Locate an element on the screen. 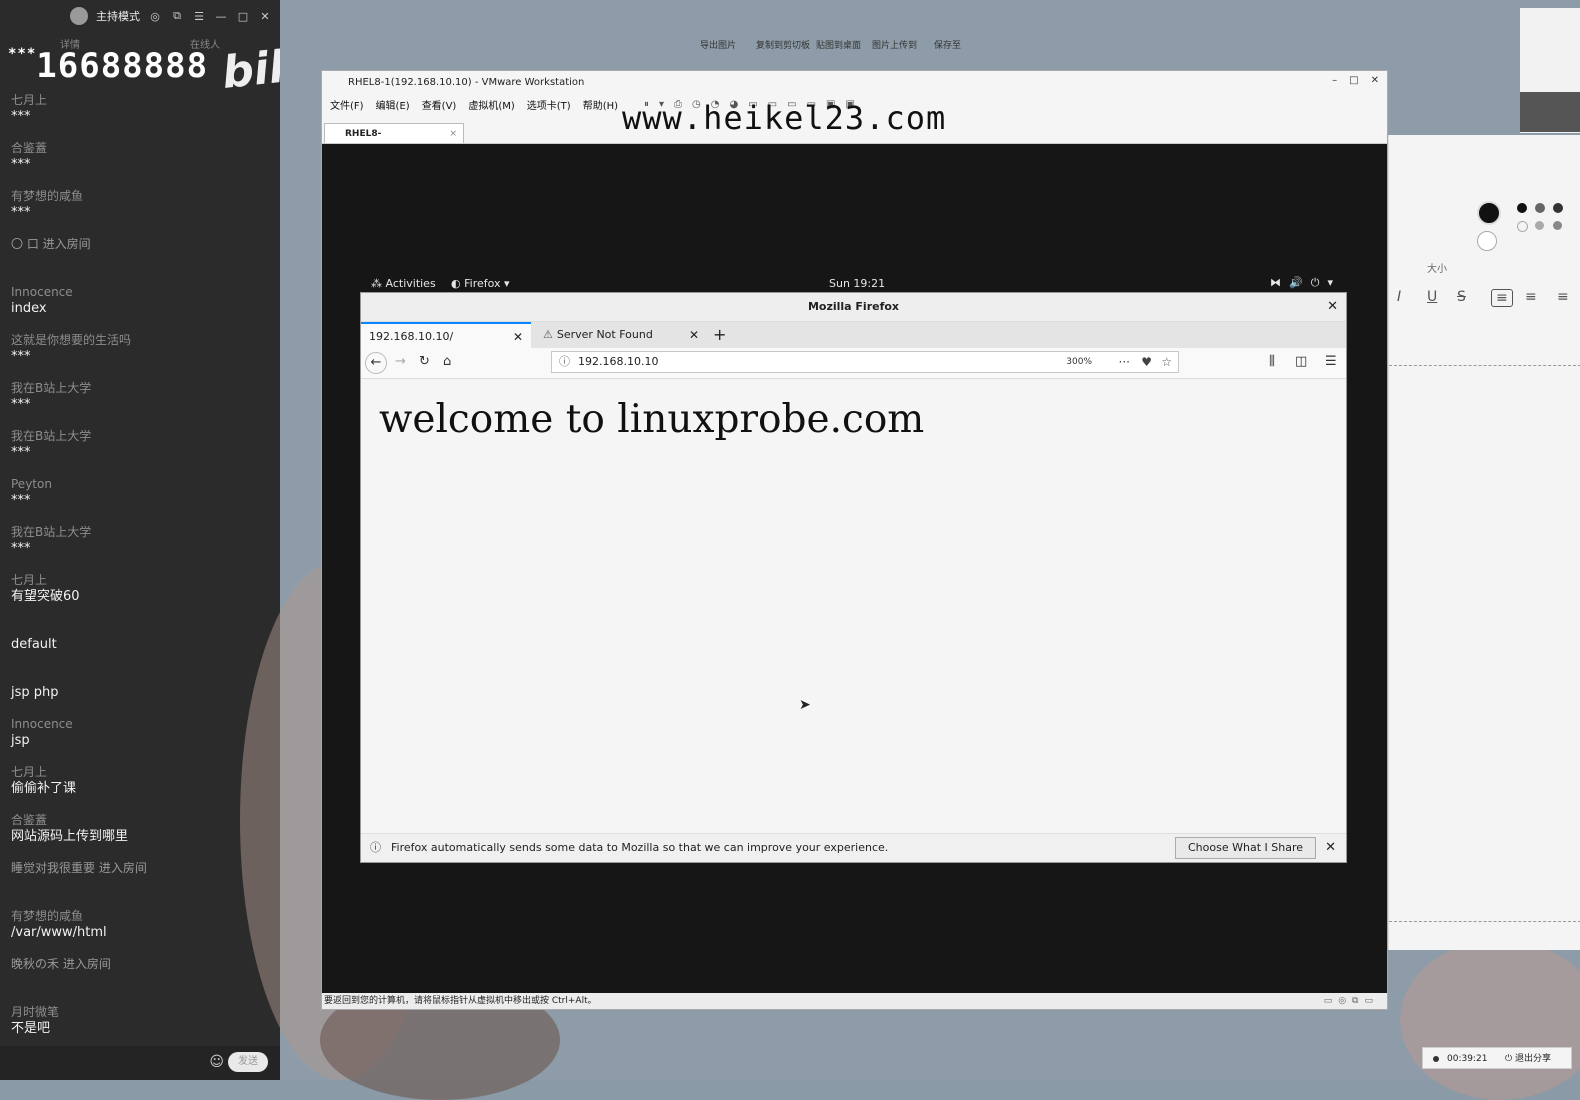 Image resolution: width=1580 pixels, height=1100 pixels. right-top-panel-dark is located at coordinates (1550, 112).